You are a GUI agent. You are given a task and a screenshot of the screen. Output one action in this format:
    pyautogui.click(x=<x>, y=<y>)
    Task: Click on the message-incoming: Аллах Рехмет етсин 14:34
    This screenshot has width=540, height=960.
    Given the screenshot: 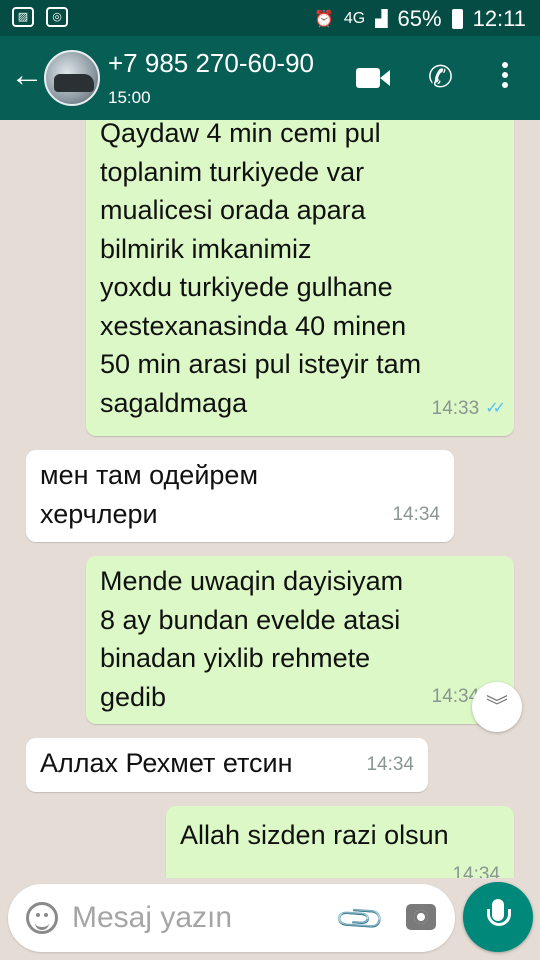 What is the action you would take?
    pyautogui.click(x=227, y=765)
    